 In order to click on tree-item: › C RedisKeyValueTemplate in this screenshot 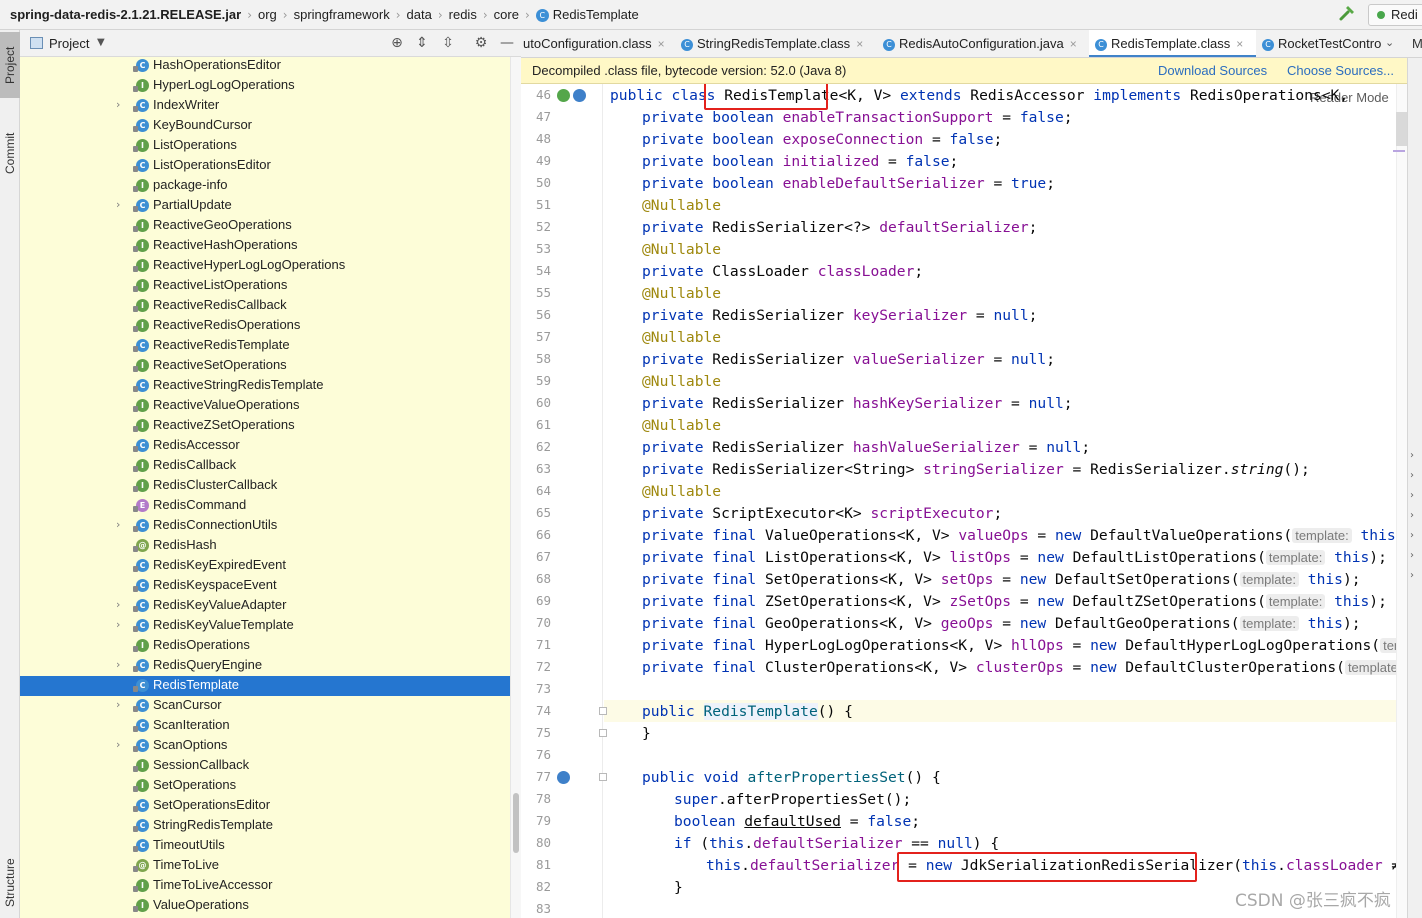, I will do `click(265, 626)`.